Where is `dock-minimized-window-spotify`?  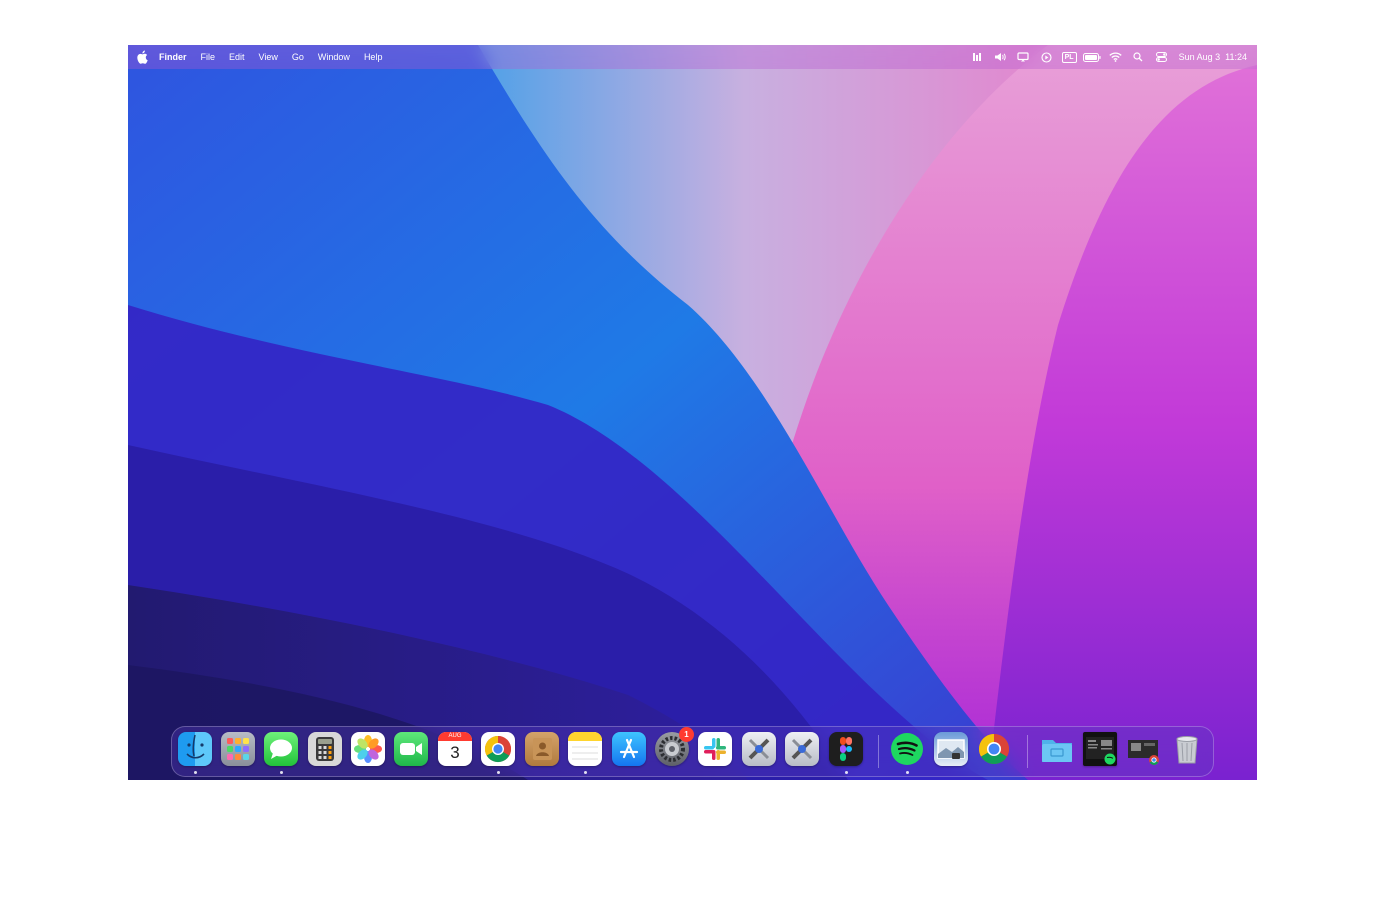 dock-minimized-window-spotify is located at coordinates (1100, 750).